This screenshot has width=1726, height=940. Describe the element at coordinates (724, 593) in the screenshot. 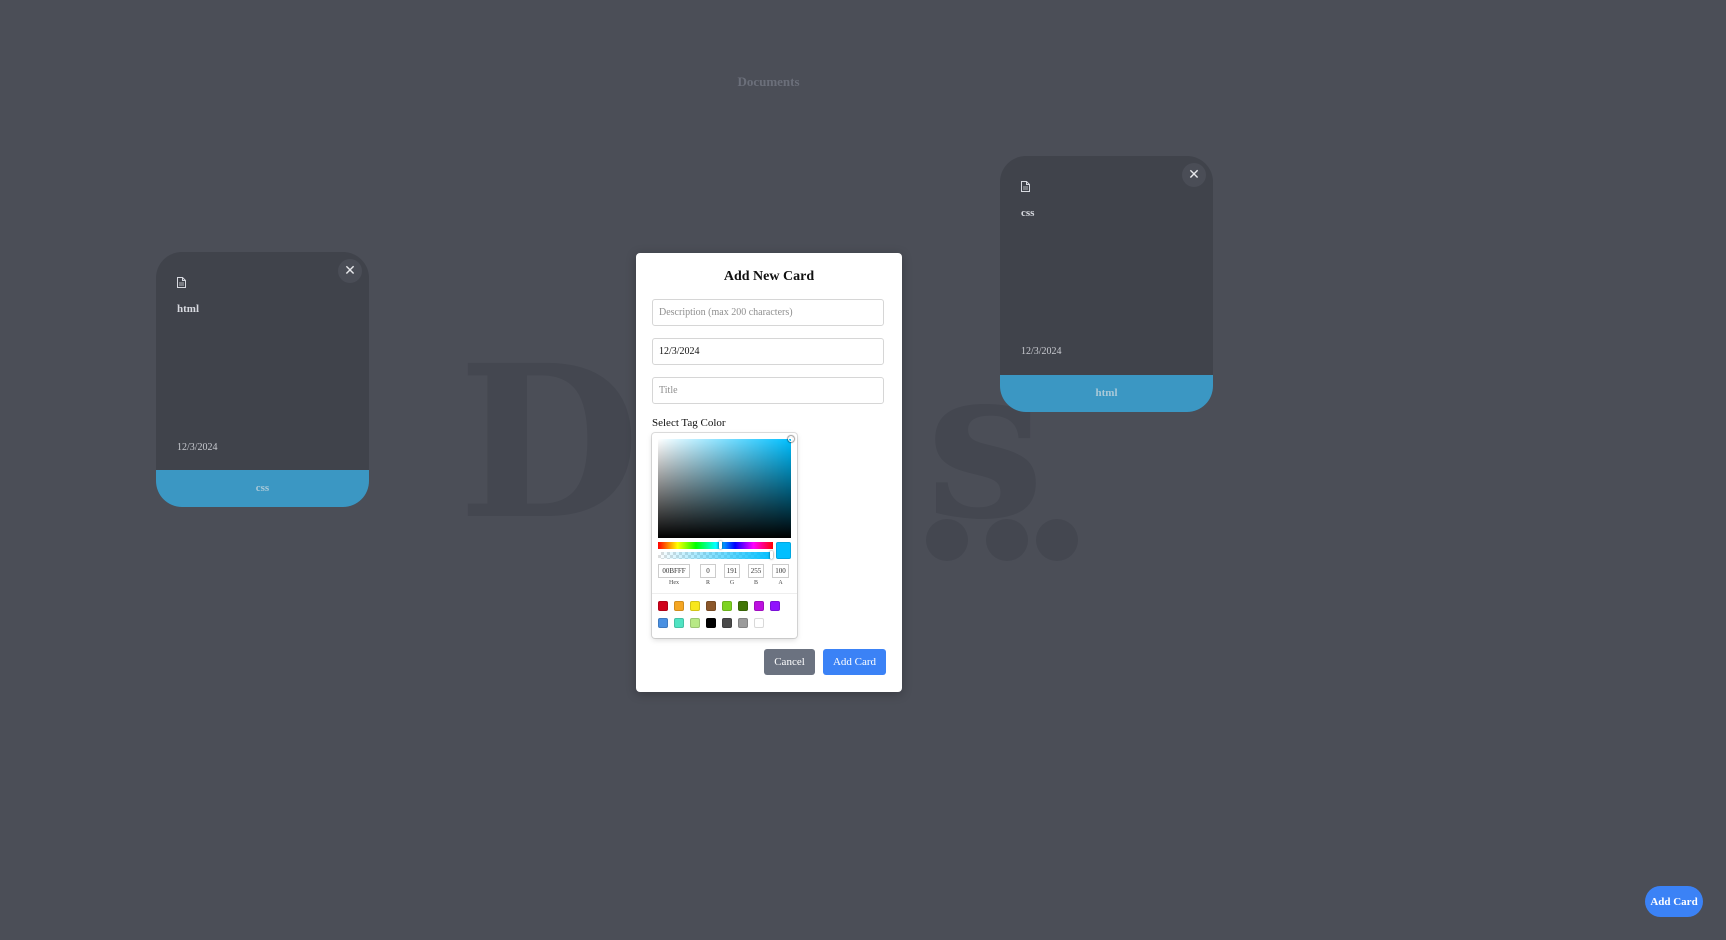

I see `preset-divider` at that location.